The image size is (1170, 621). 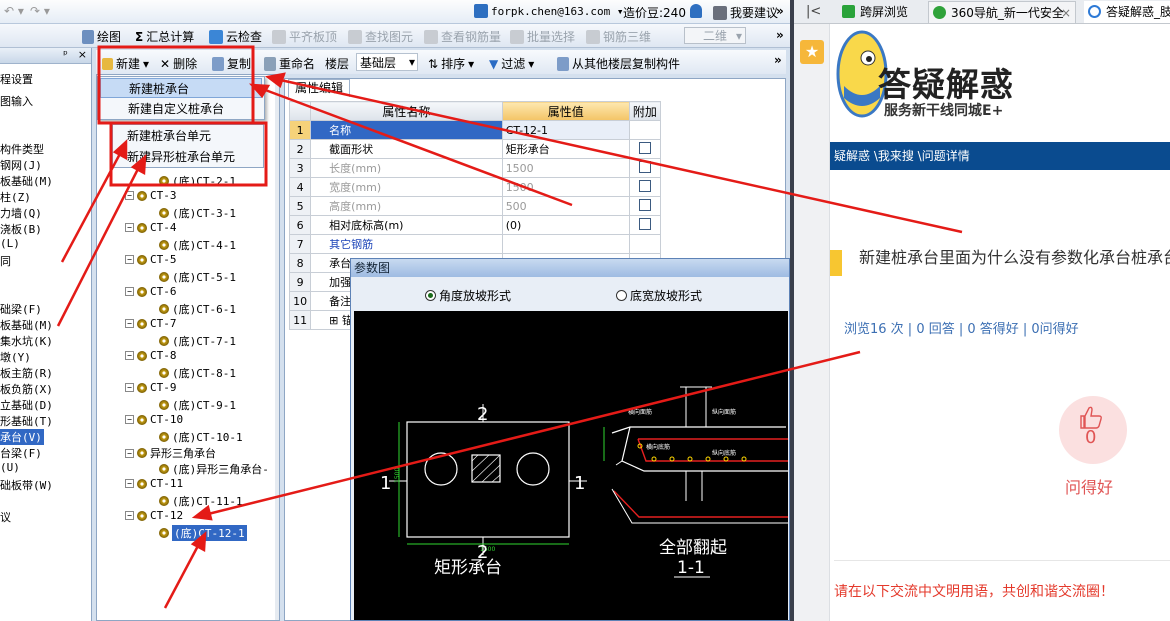 I want to click on property-row: 1 名称 CT-12-1, so click(x=475, y=130).